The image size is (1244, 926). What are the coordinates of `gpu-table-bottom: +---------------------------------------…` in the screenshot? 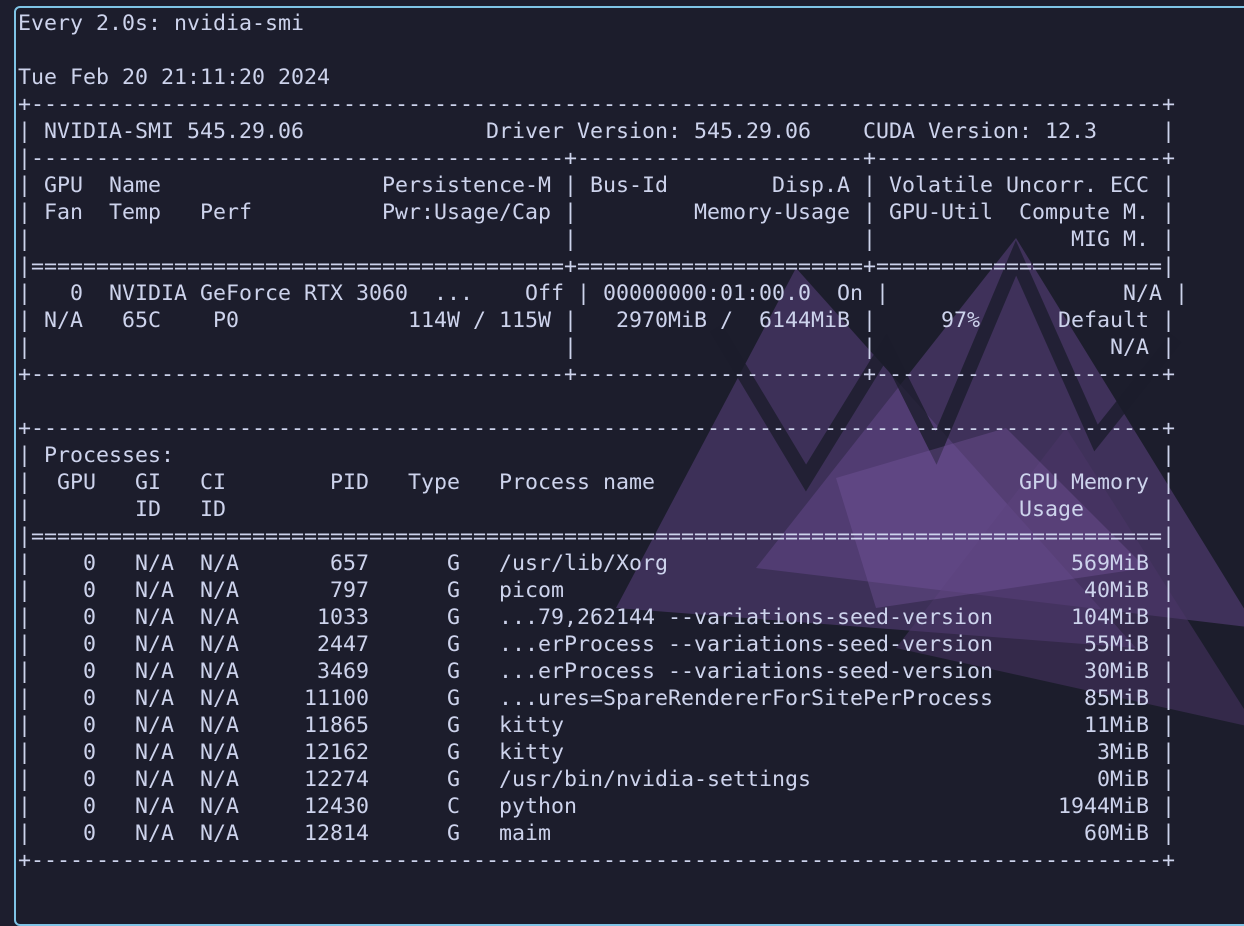 It's located at (597, 374).